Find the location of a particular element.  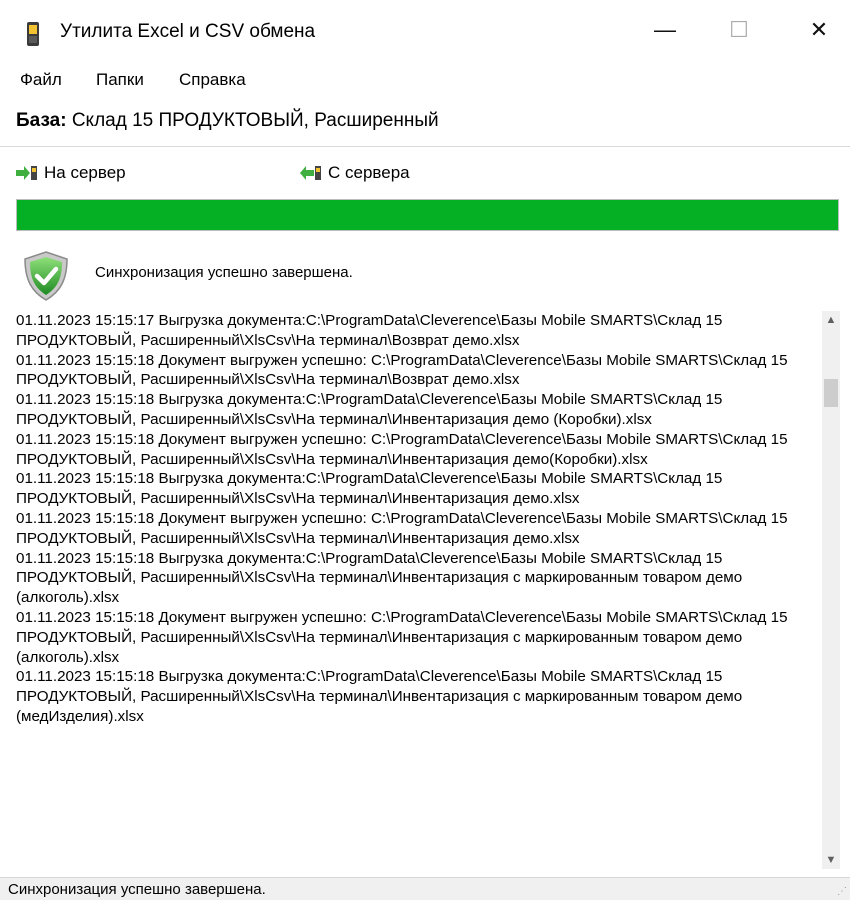

upload-arrow-icon is located at coordinates (26, 173).